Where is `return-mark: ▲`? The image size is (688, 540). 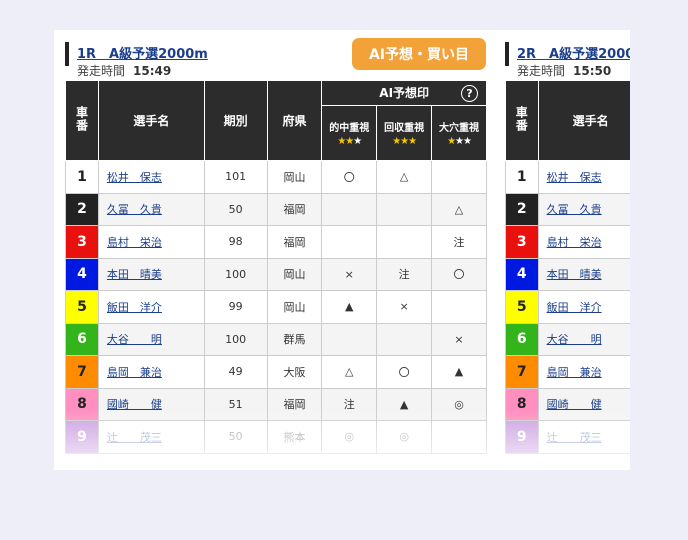 return-mark: ▲ is located at coordinates (404, 404).